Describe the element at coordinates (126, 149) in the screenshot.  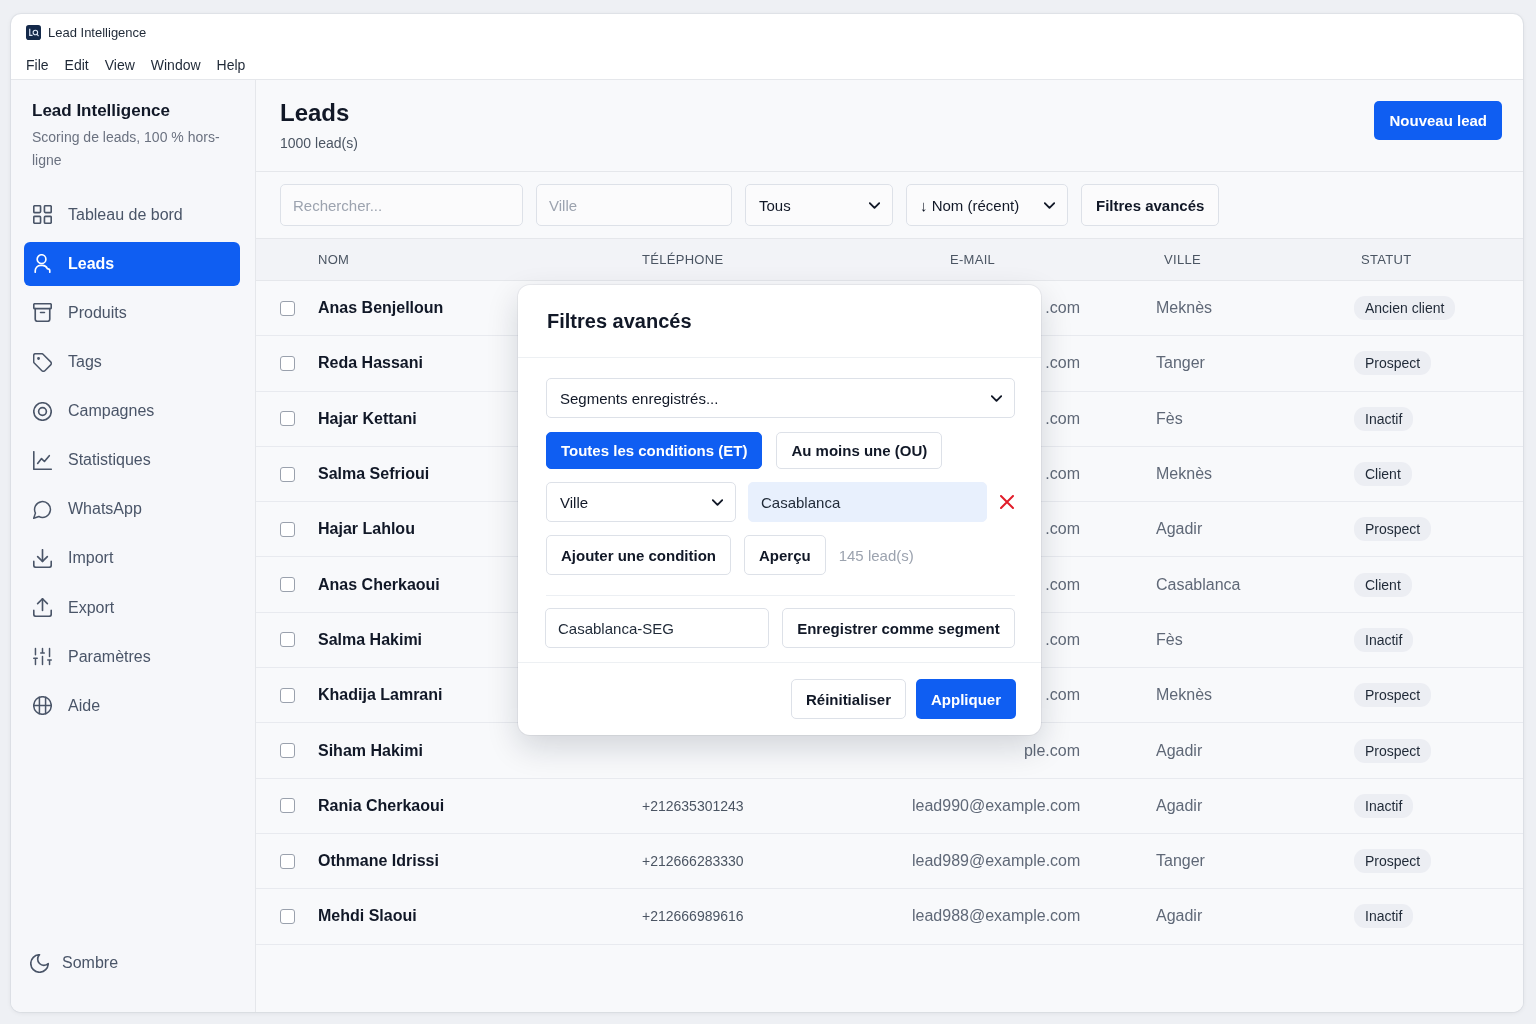
I see `sidebar-tagline: Scoring de leads, 100 % hors-ligne` at that location.